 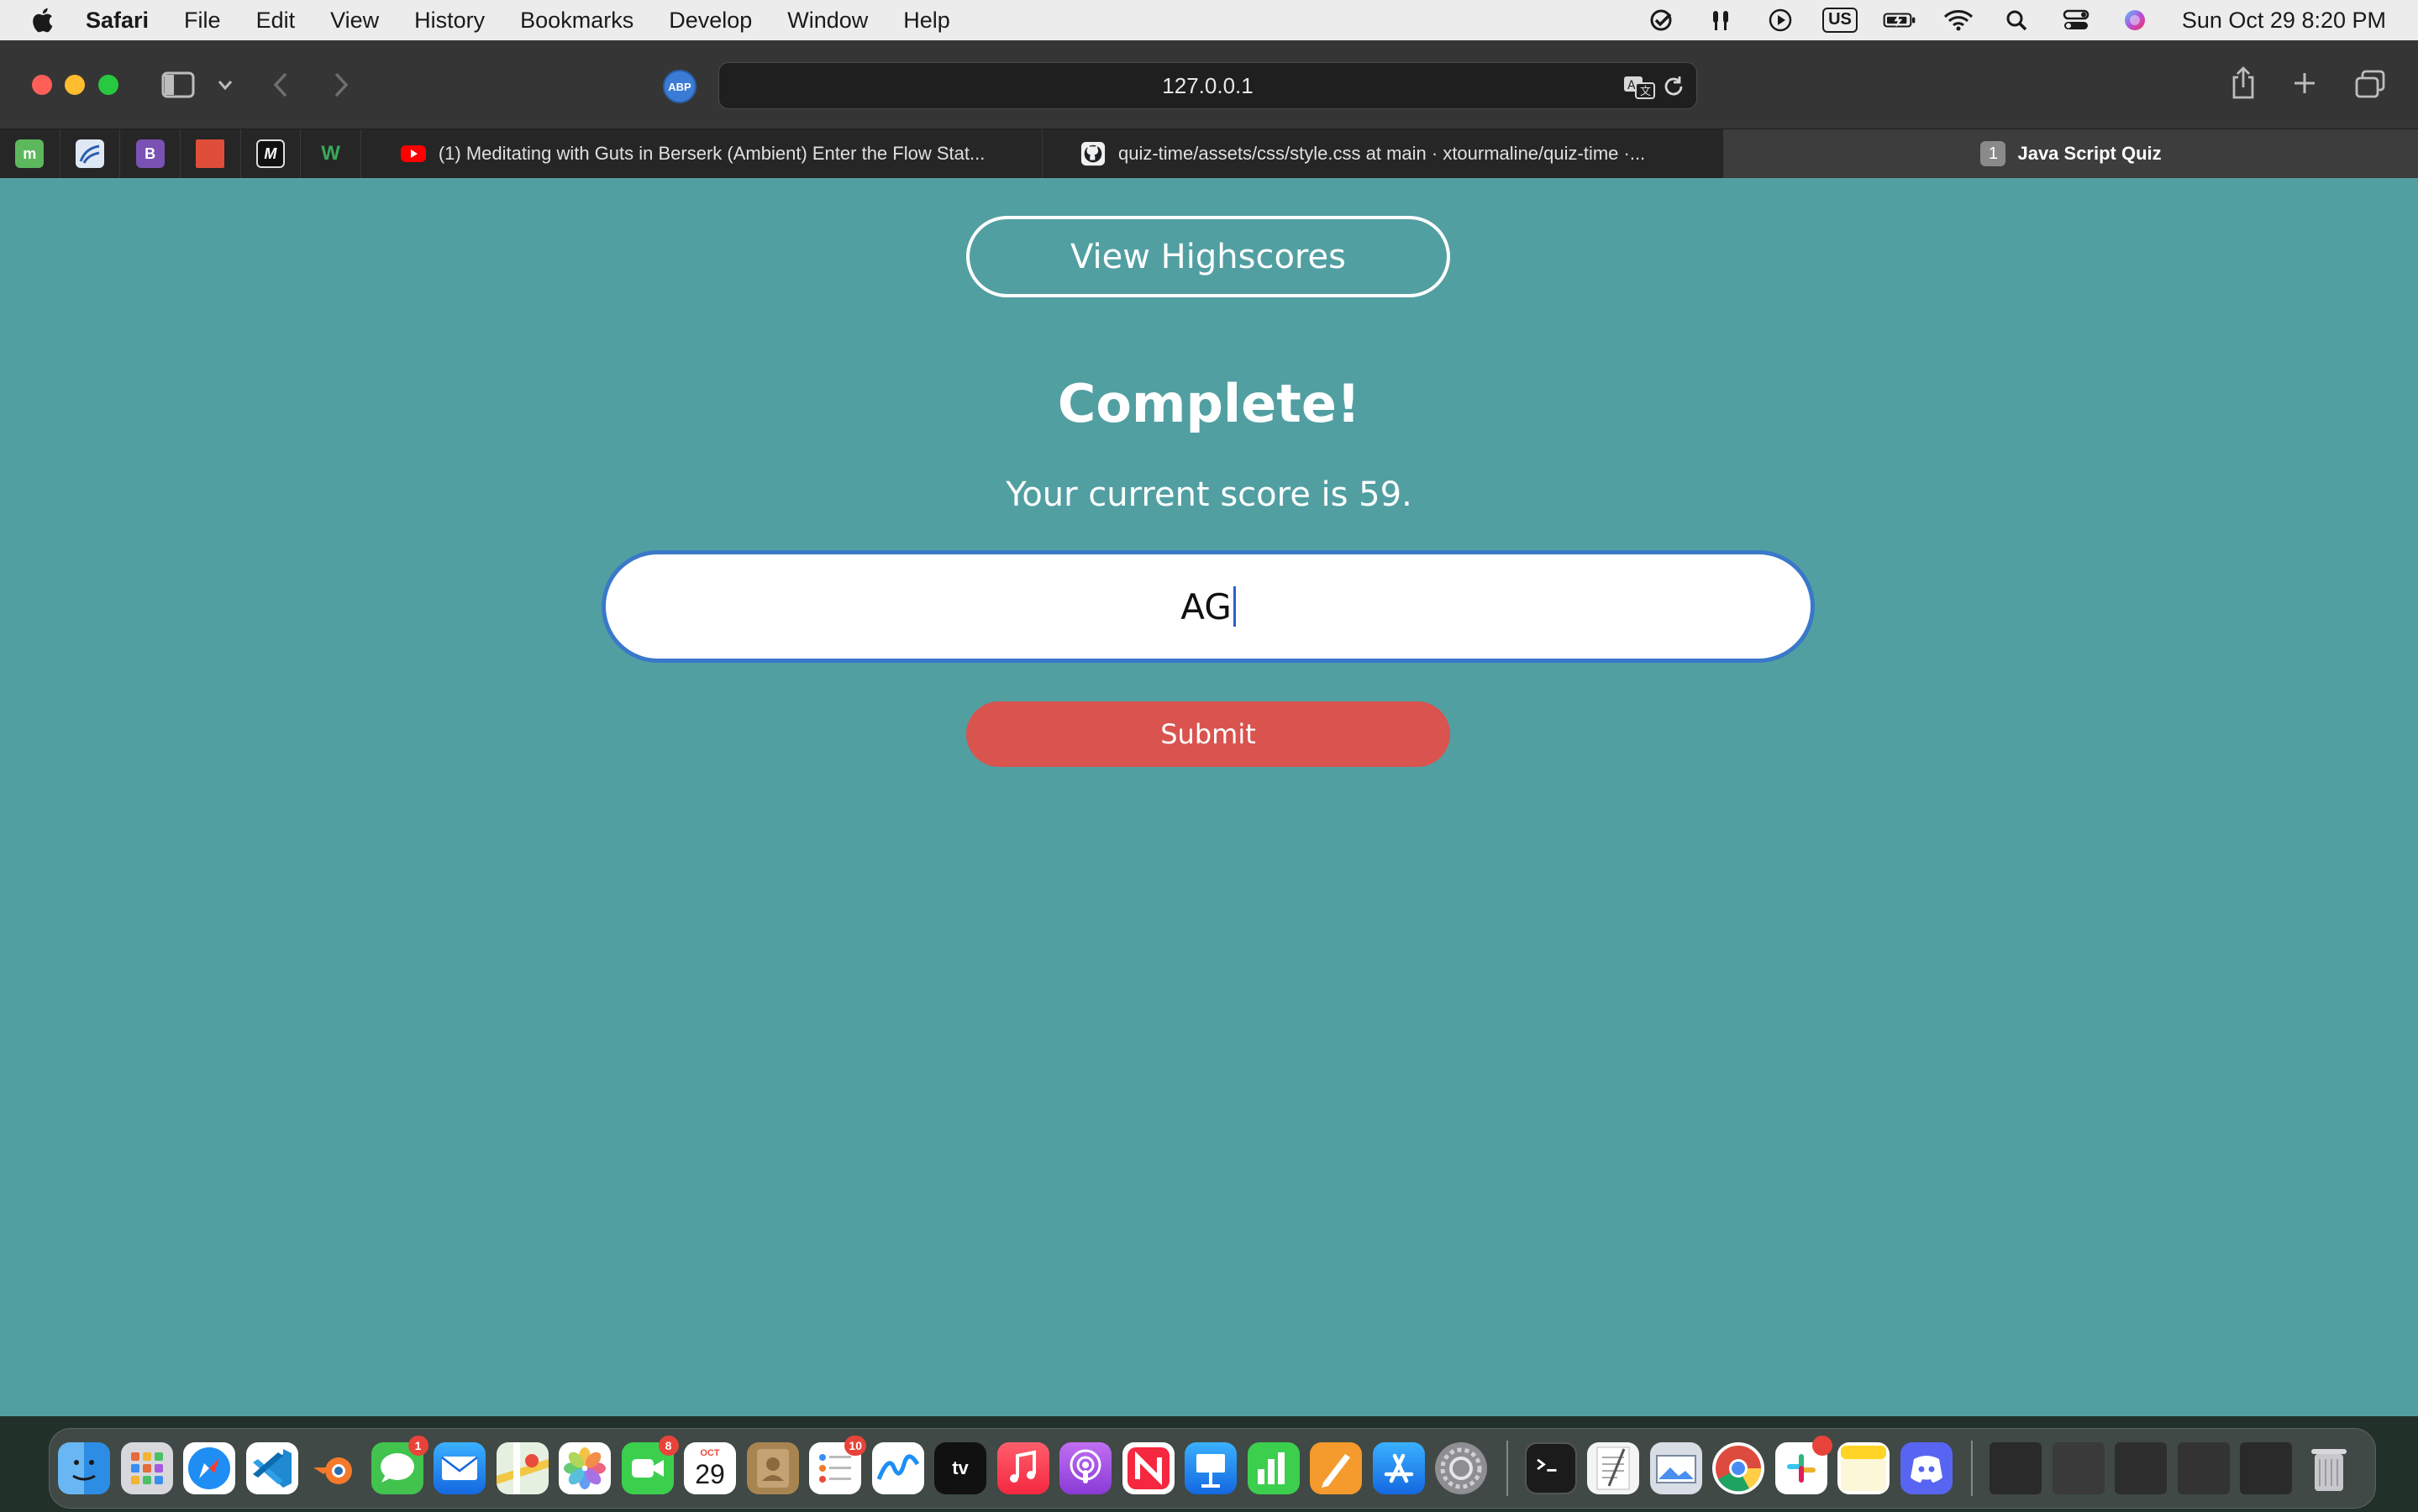 I want to click on minimized-window-4-icon, so click(x=2203, y=1468).